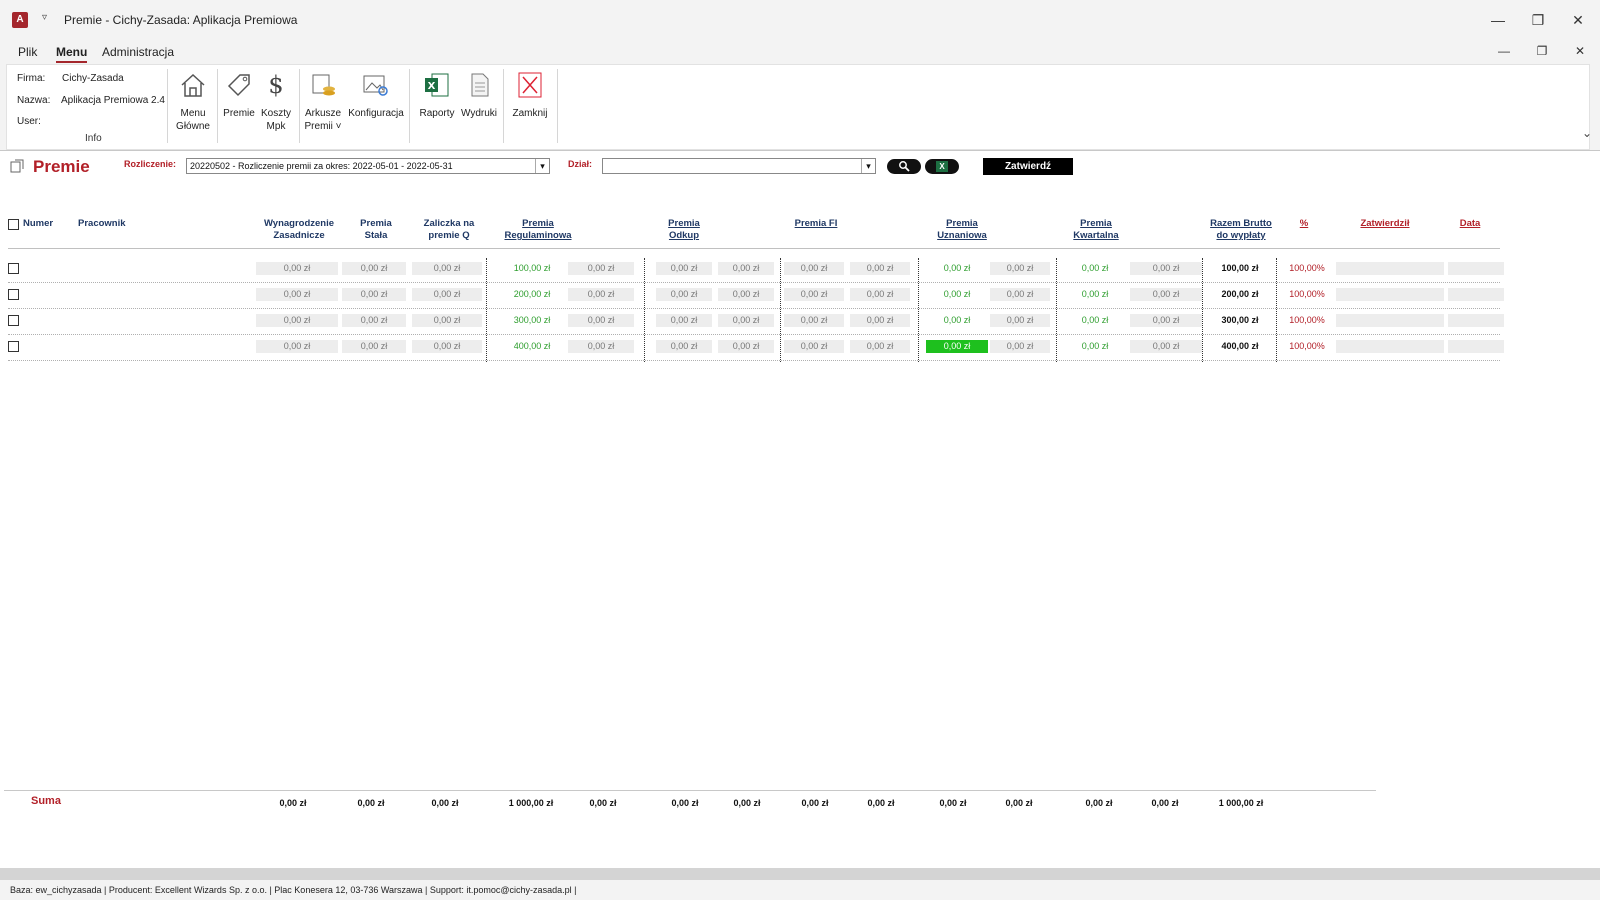 Image resolution: width=1600 pixels, height=900 pixels. Describe the element at coordinates (1538, 20) in the screenshot. I see `restore-icon: ❐` at that location.